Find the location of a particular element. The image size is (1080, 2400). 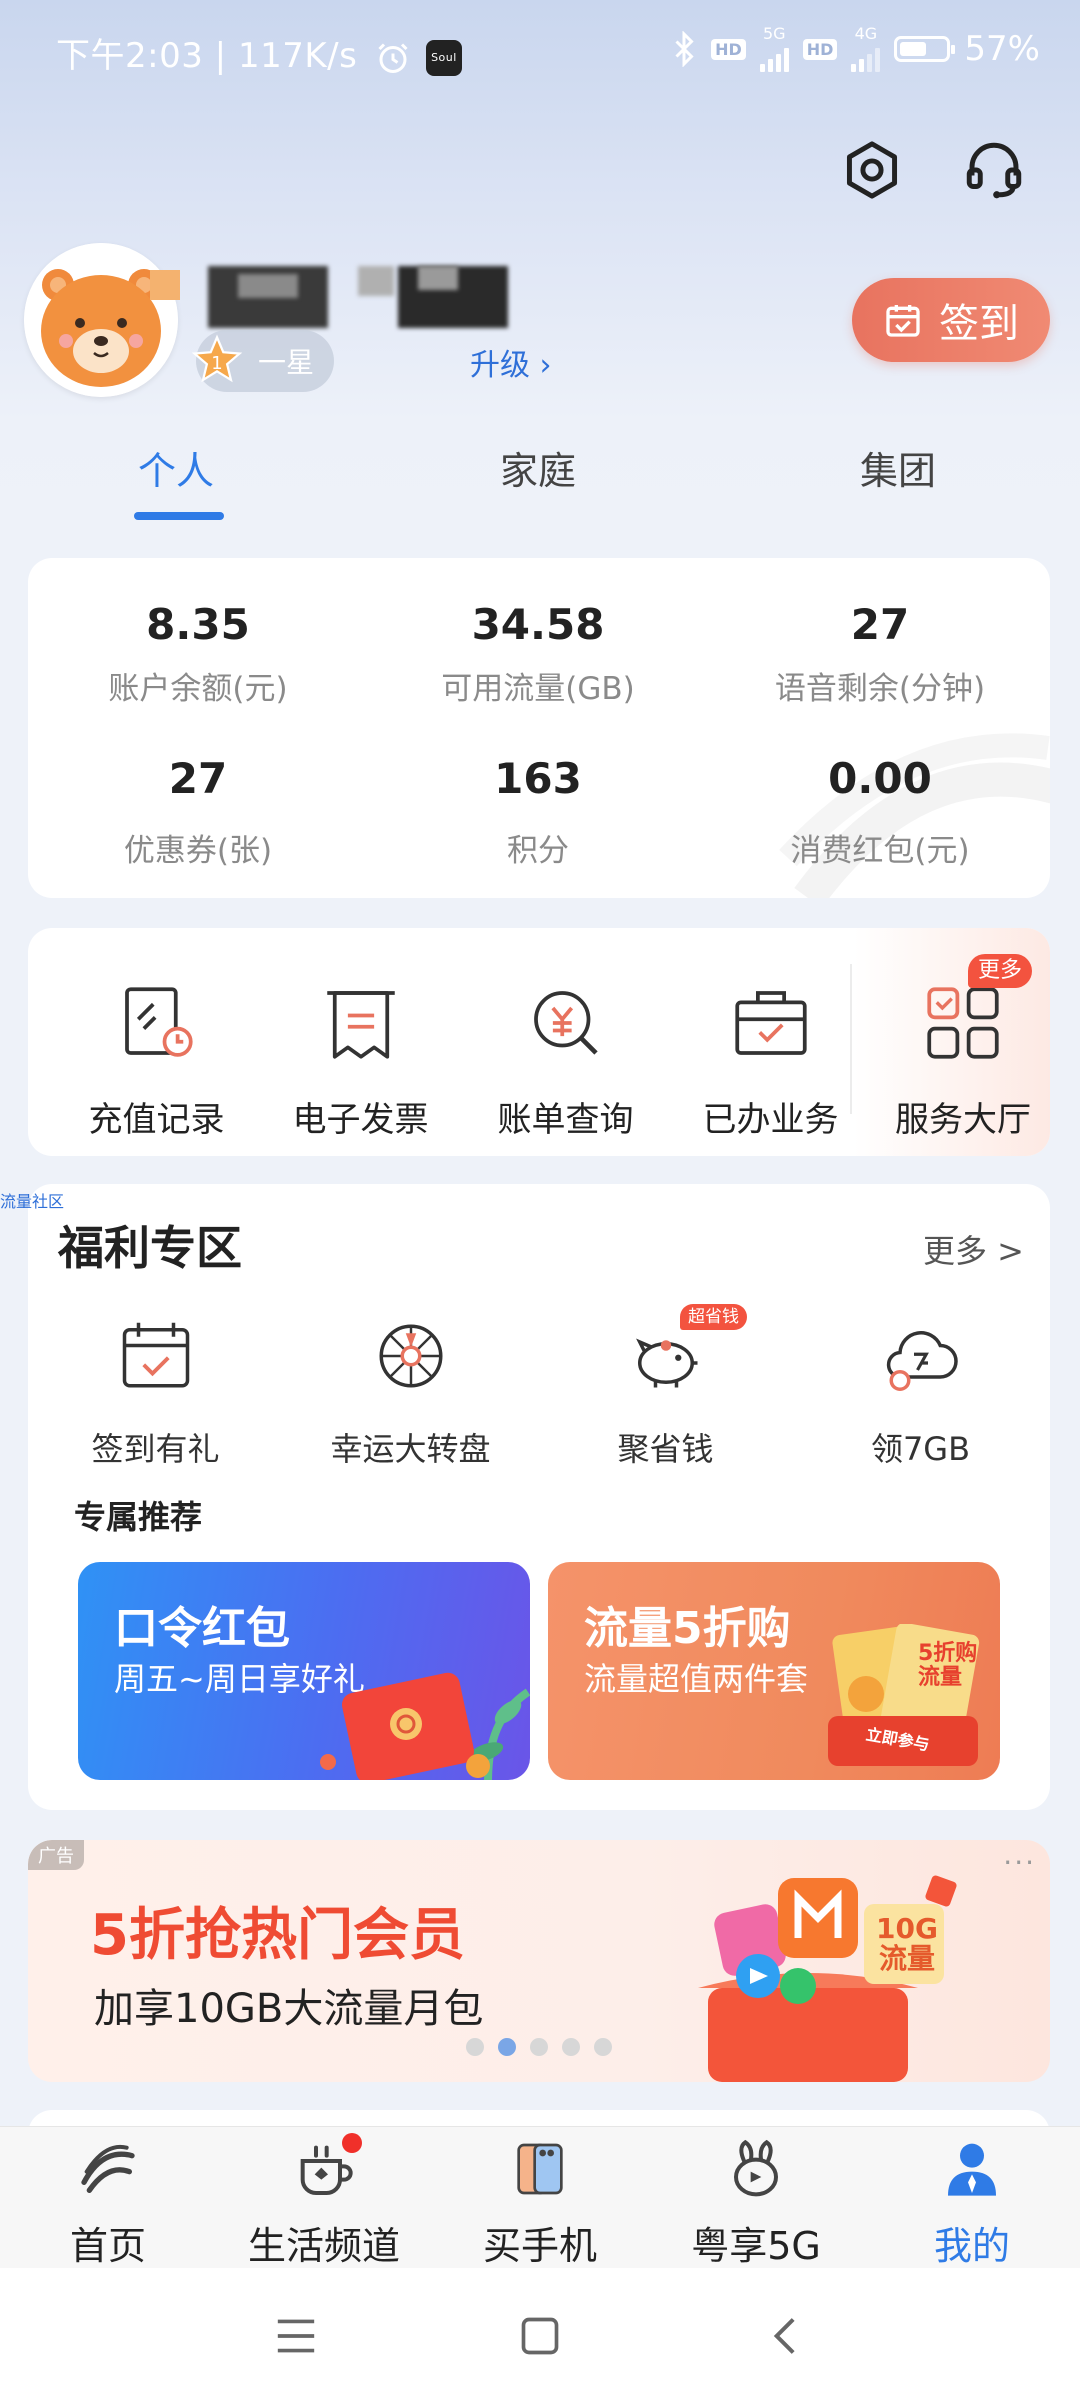

community-link: 流量社区 is located at coordinates (32, 1200).